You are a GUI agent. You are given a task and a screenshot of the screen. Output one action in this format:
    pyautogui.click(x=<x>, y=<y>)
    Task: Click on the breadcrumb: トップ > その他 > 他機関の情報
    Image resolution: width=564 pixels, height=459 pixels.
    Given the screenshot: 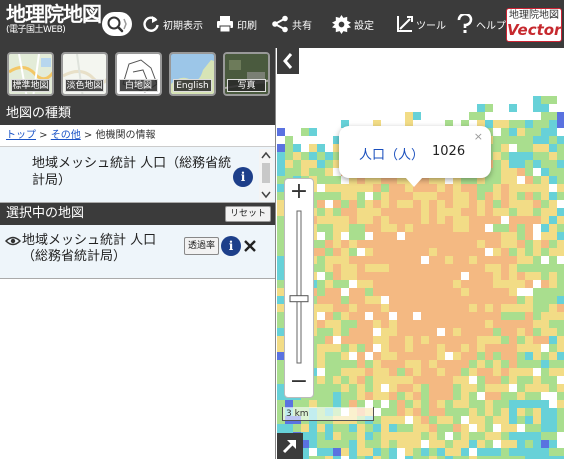 What is the action you would take?
    pyautogui.click(x=137, y=136)
    